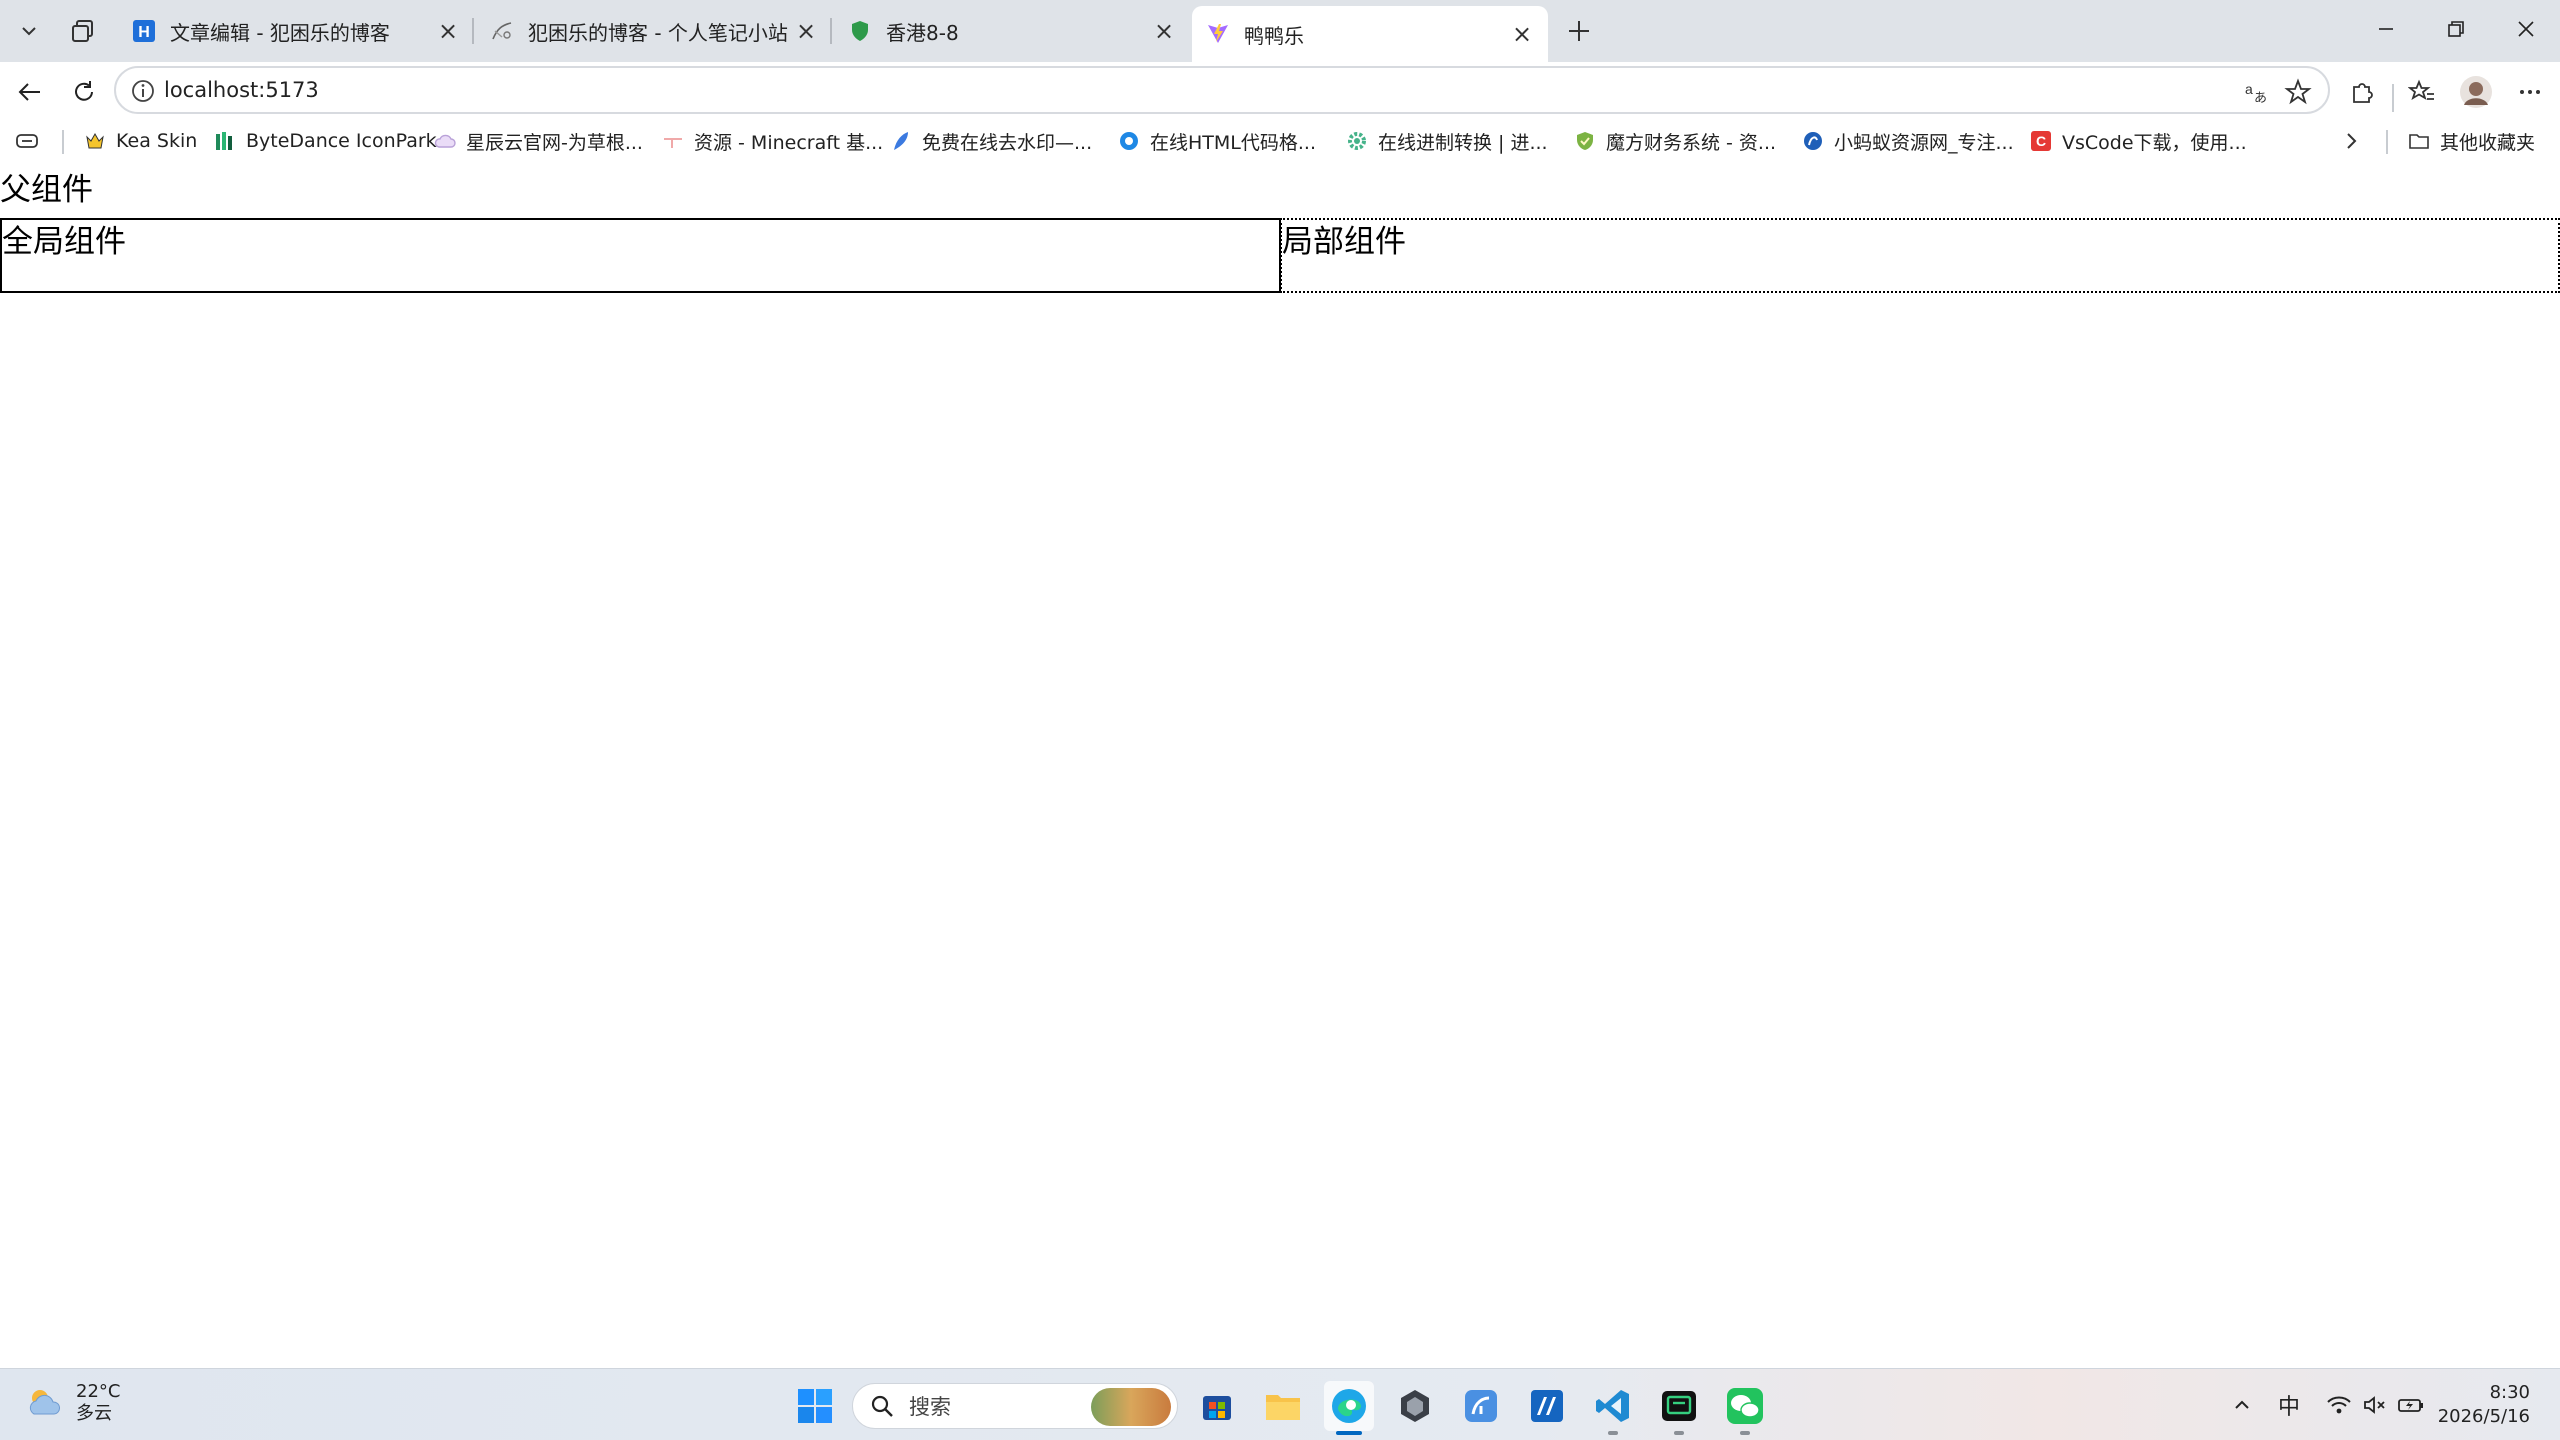 This screenshot has height=1440, width=2560. What do you see at coordinates (2386, 29) in the screenshot?
I see `minimize-button` at bounding box center [2386, 29].